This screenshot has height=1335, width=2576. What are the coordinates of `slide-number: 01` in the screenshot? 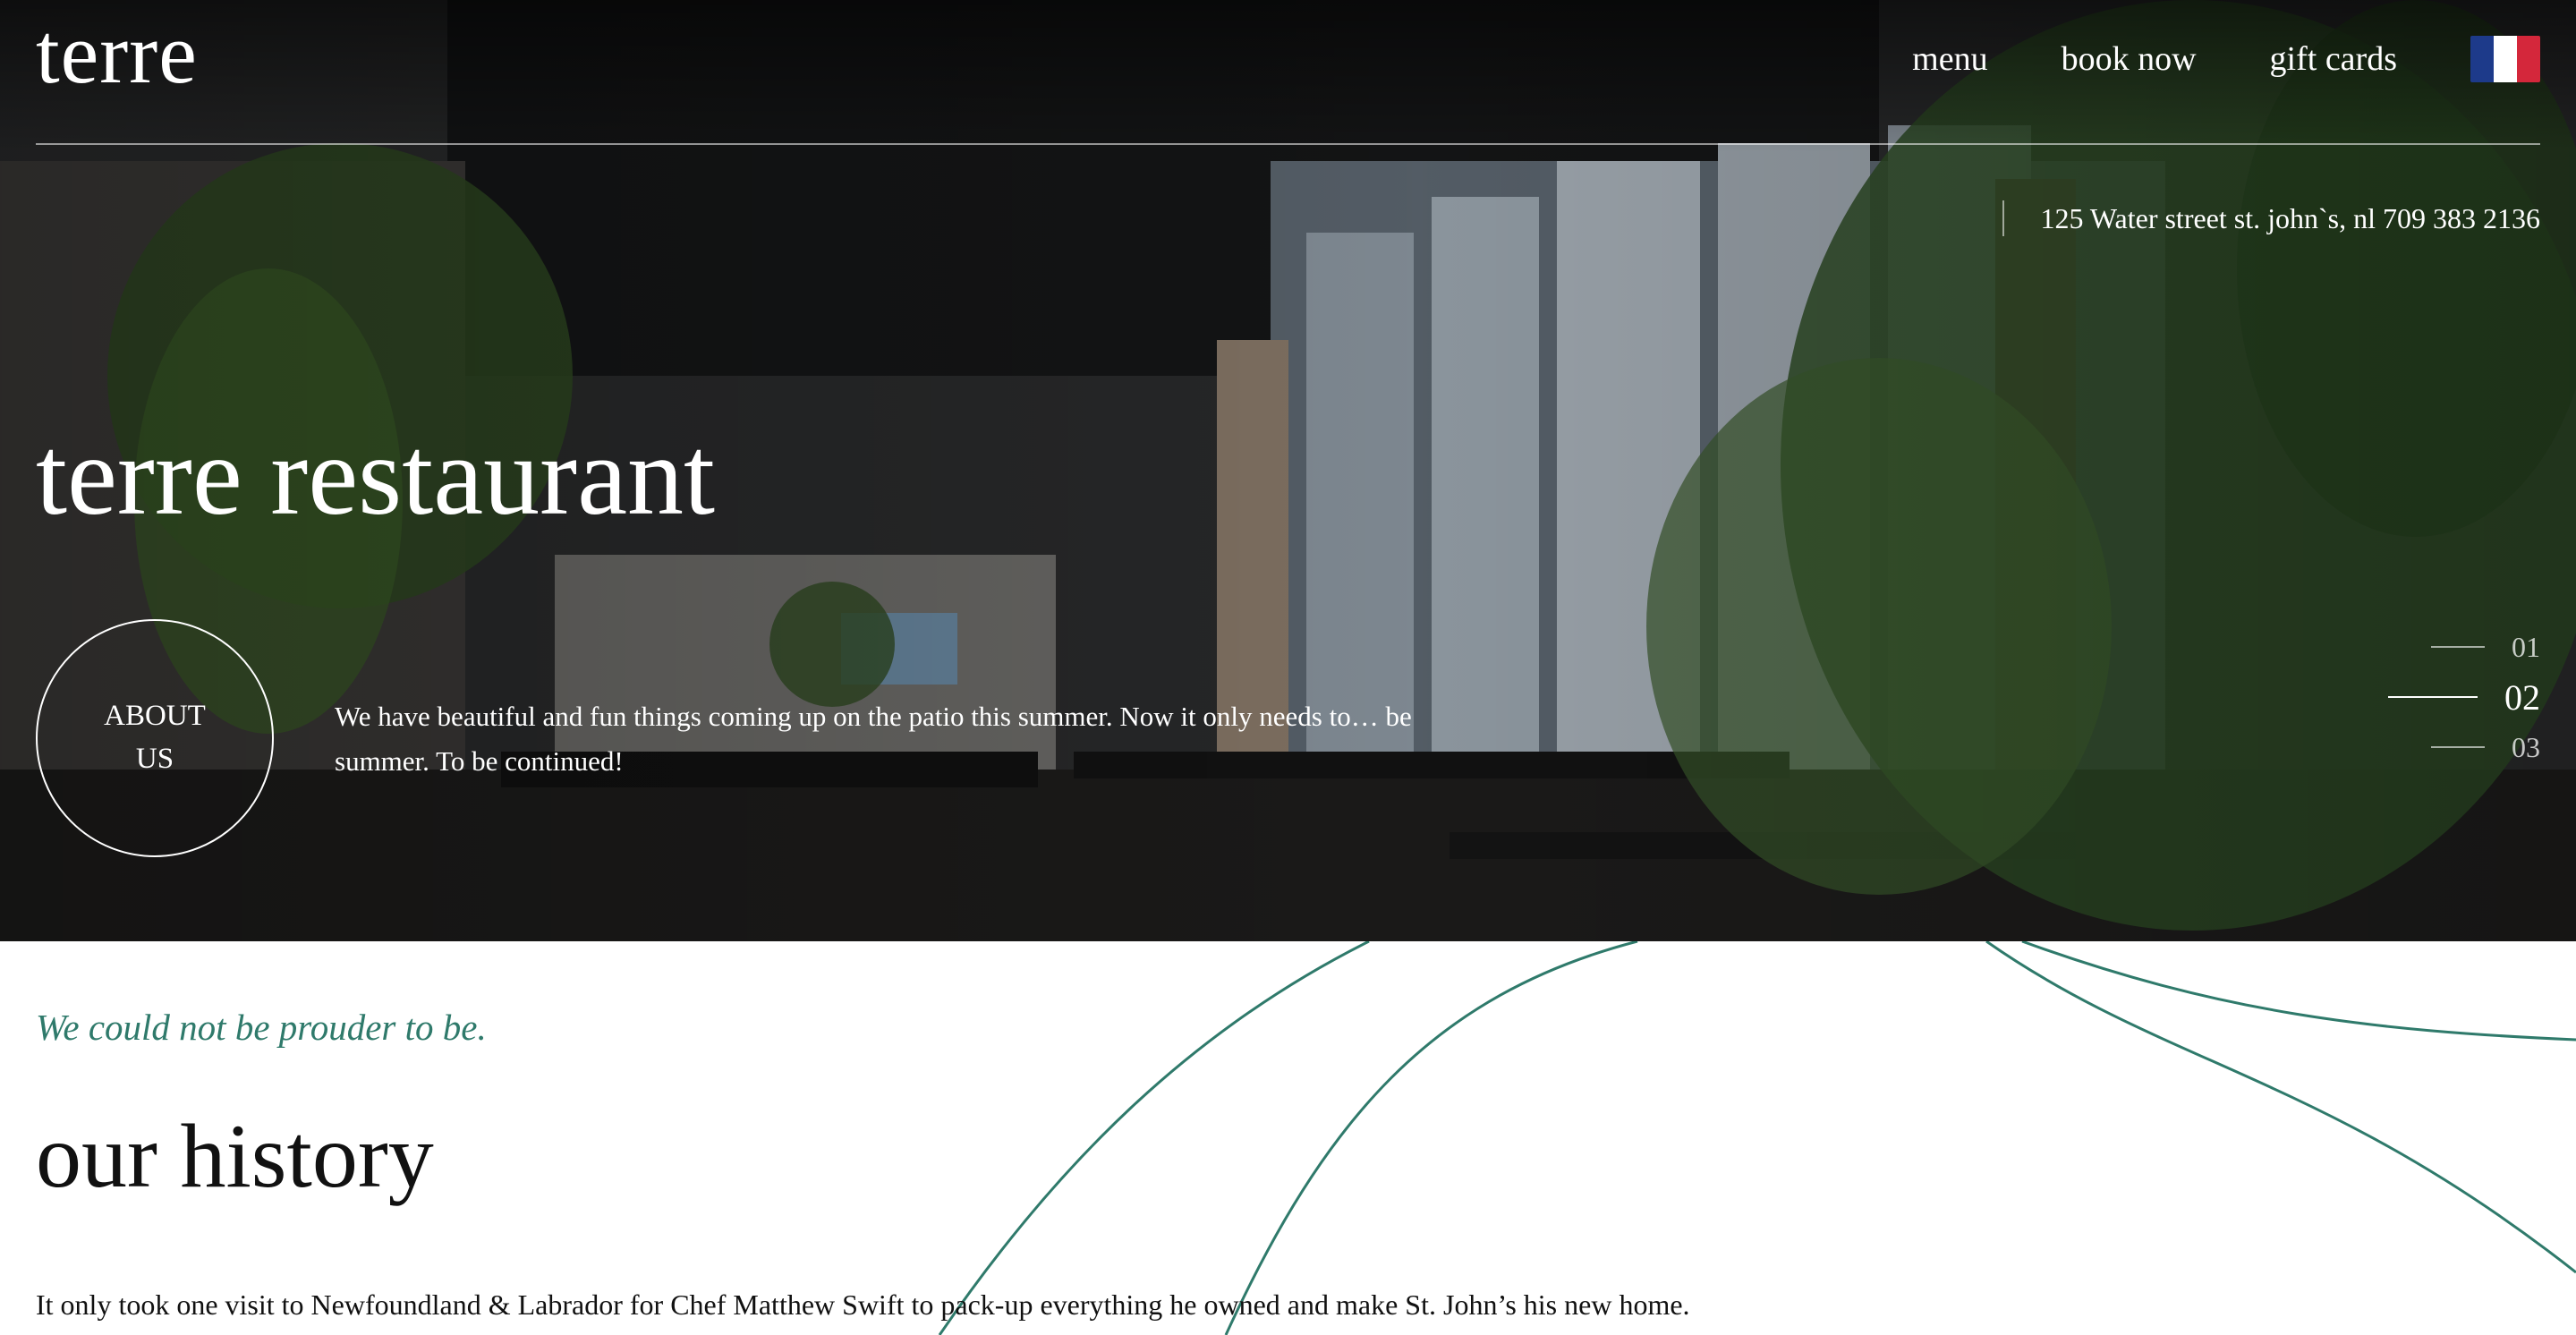 It's located at (2526, 646).